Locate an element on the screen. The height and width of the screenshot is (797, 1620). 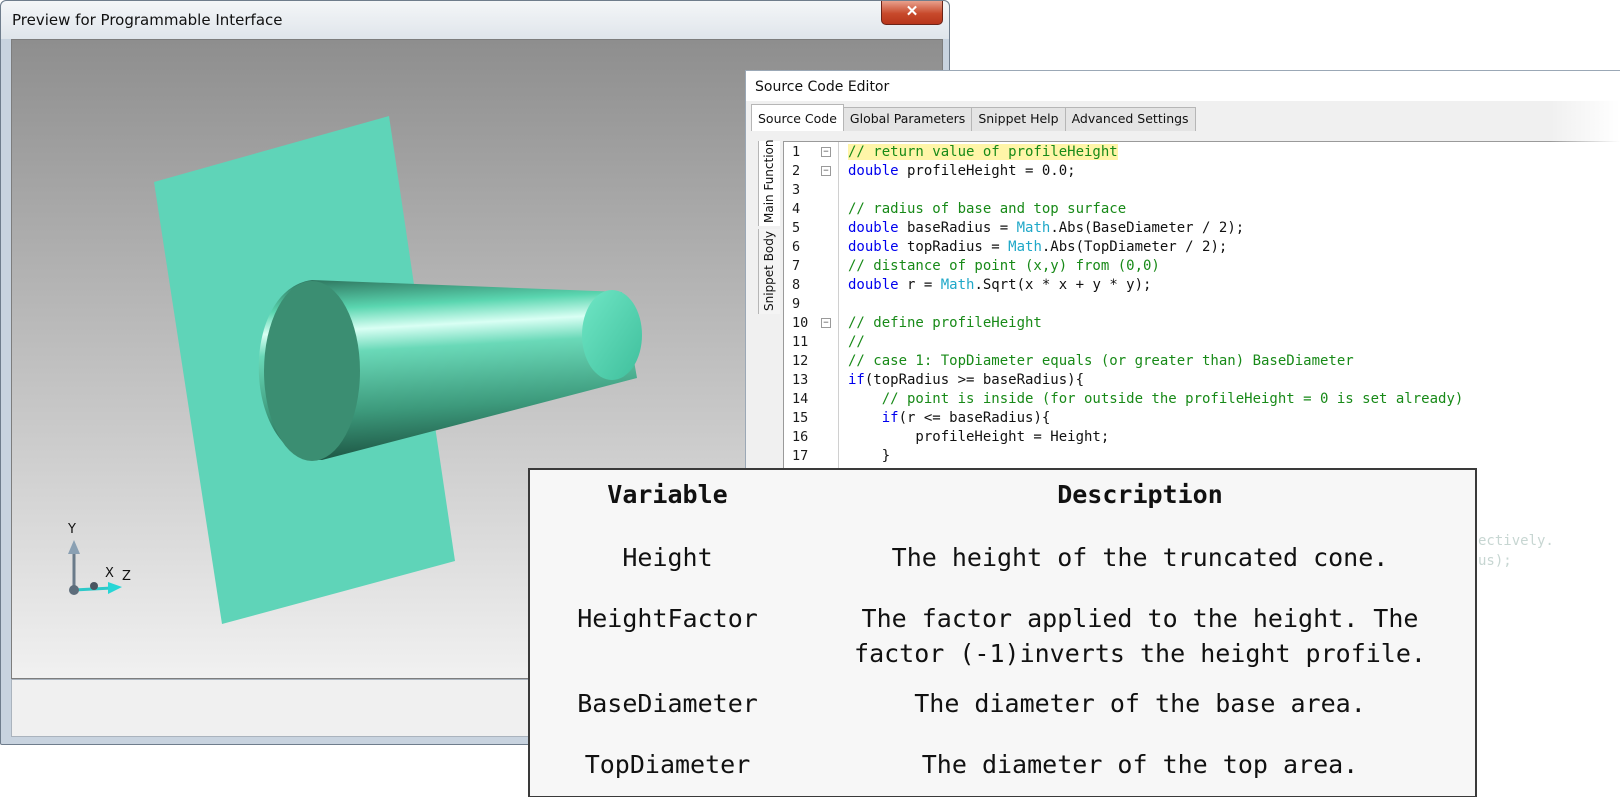
code-text: profileHeight = Height; is located at coordinates (979, 437).